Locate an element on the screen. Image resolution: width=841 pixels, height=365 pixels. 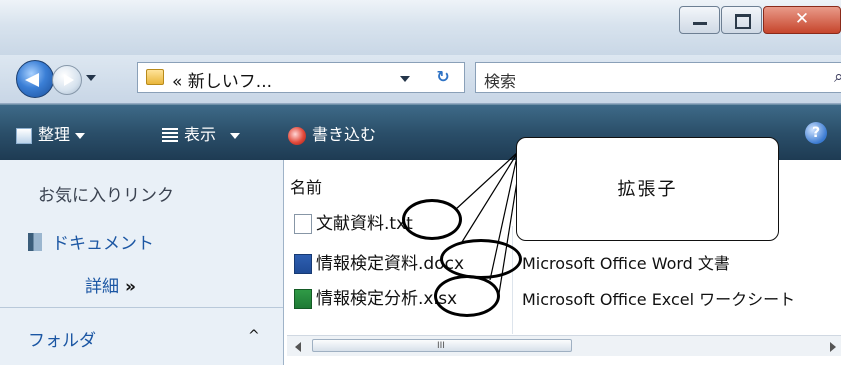
burn-label: 書き込む is located at coordinates (344, 134).